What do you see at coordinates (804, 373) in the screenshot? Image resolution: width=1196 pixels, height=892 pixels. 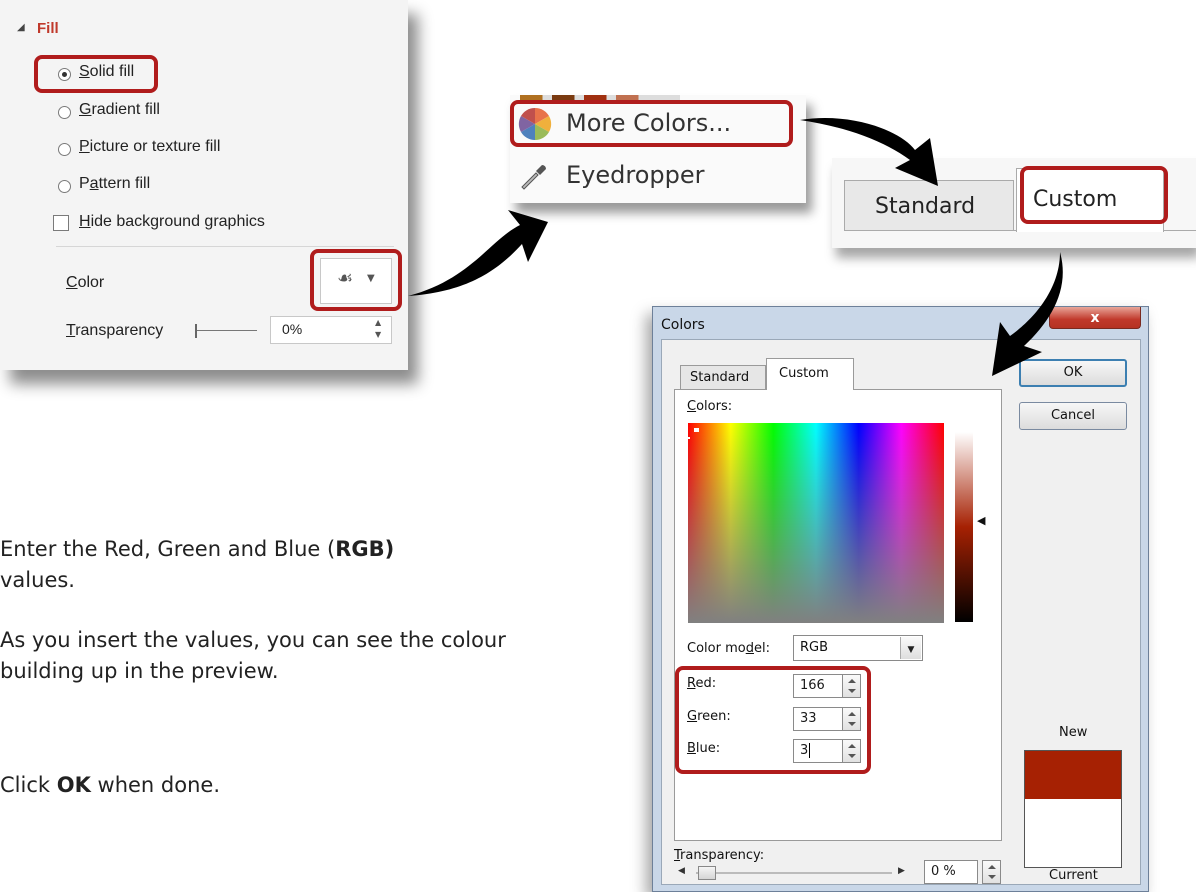 I see `tab-custom-label: Custom` at bounding box center [804, 373].